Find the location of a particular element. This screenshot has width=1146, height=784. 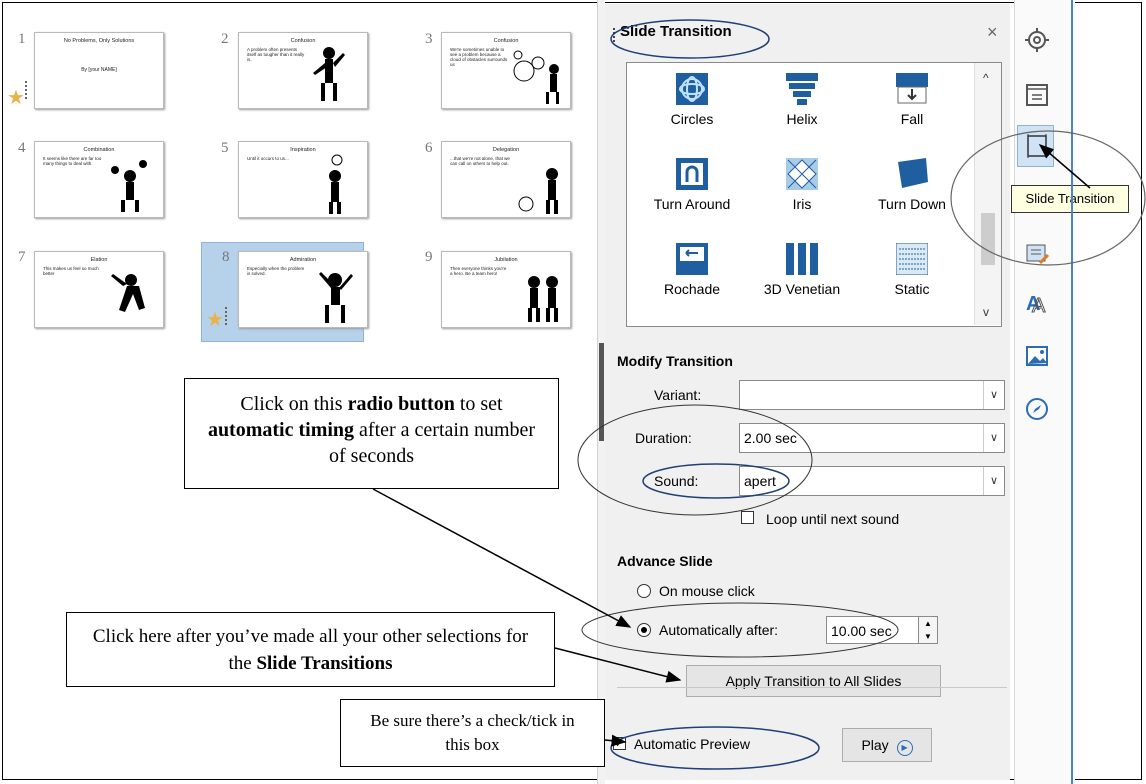

slide-number: 9 is located at coordinates (429, 257).